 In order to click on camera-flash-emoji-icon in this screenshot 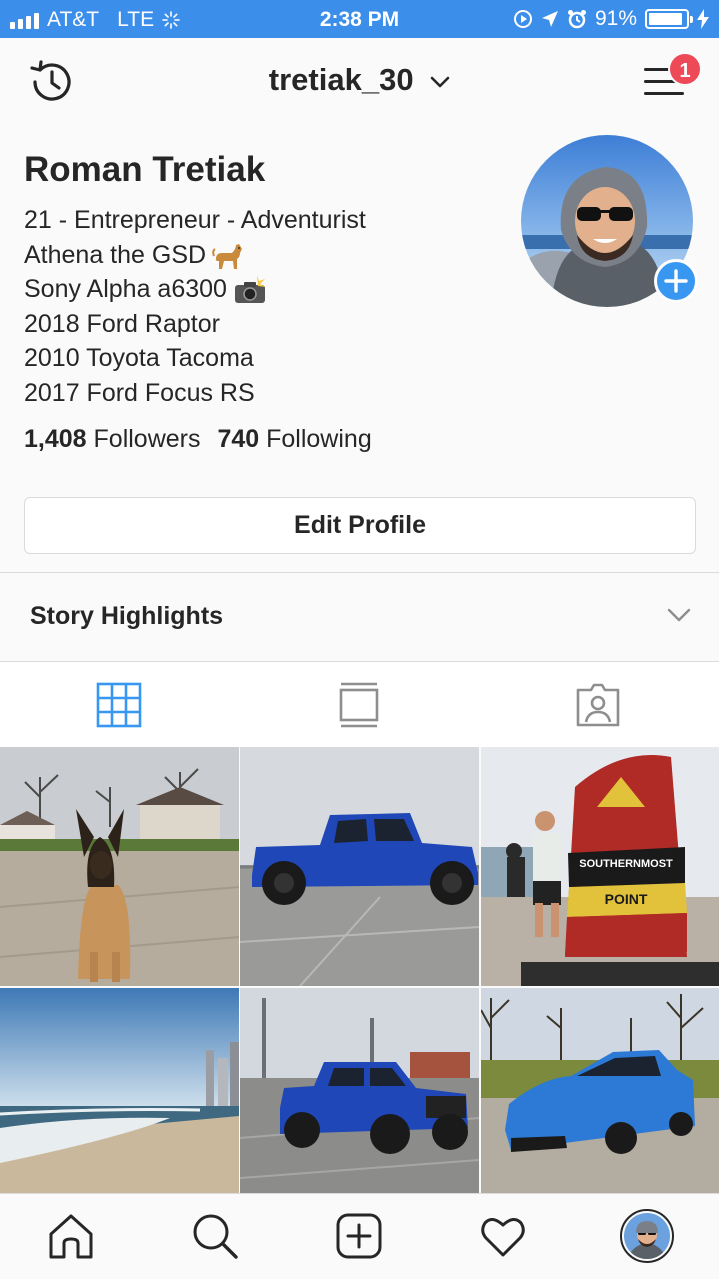, I will do `click(250, 289)`.